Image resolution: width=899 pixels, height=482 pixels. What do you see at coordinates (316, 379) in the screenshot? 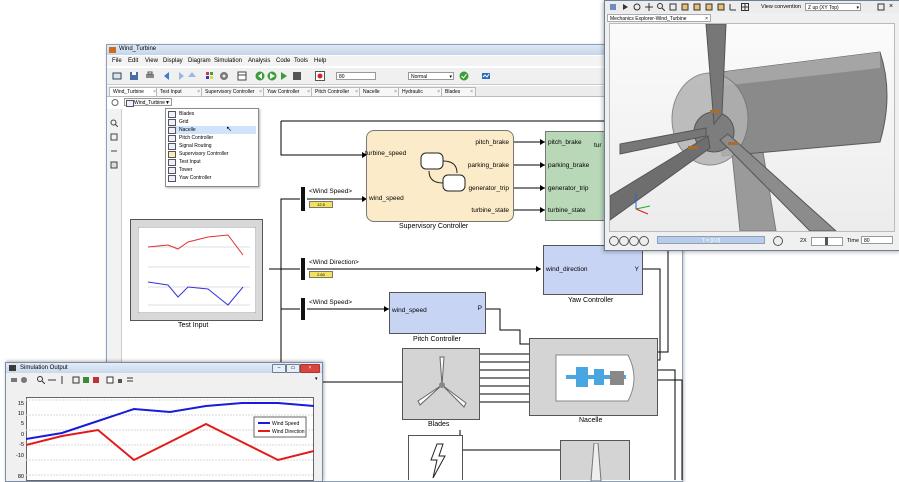
I see `toolbar-menu-arrow-icon: ▾` at bounding box center [316, 379].